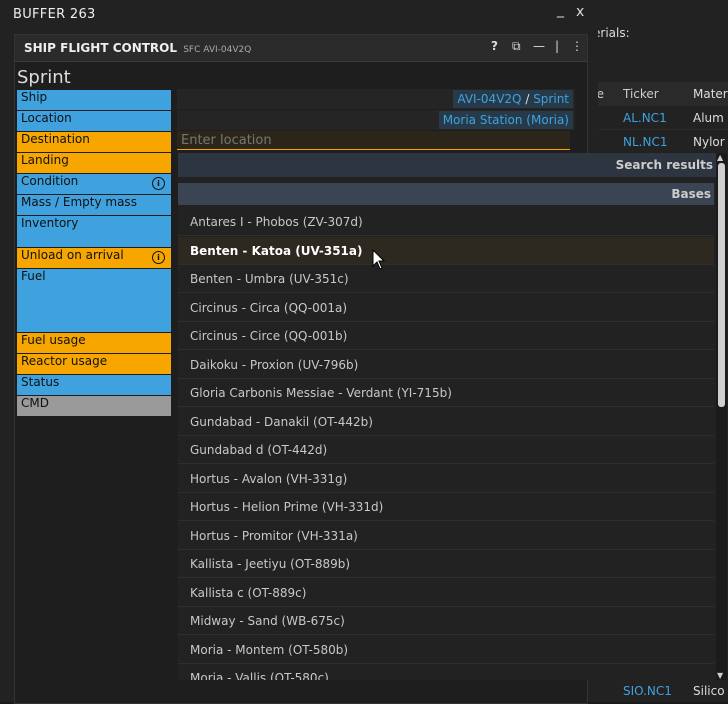 The width and height of the screenshot is (728, 704). I want to click on table-row: Y AL.NC1 Alum, so click(656, 118).